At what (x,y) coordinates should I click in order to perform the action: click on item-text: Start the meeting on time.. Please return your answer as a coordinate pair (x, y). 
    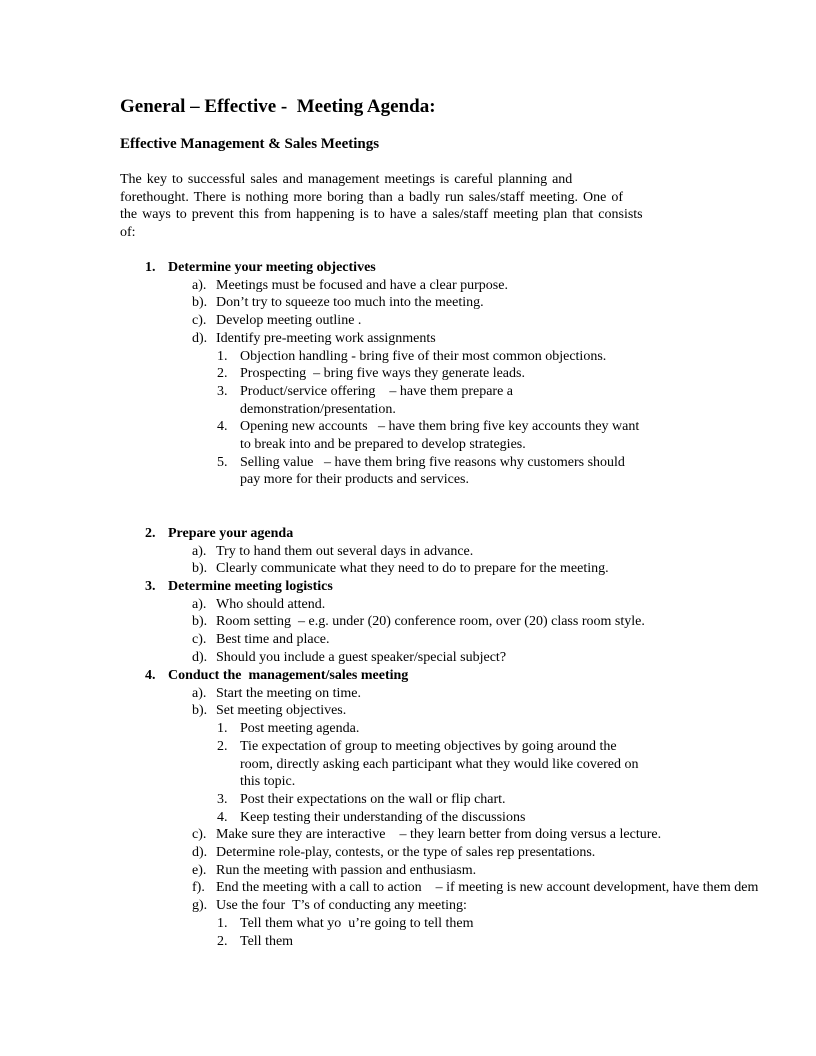
    Looking at the image, I should click on (289, 693).